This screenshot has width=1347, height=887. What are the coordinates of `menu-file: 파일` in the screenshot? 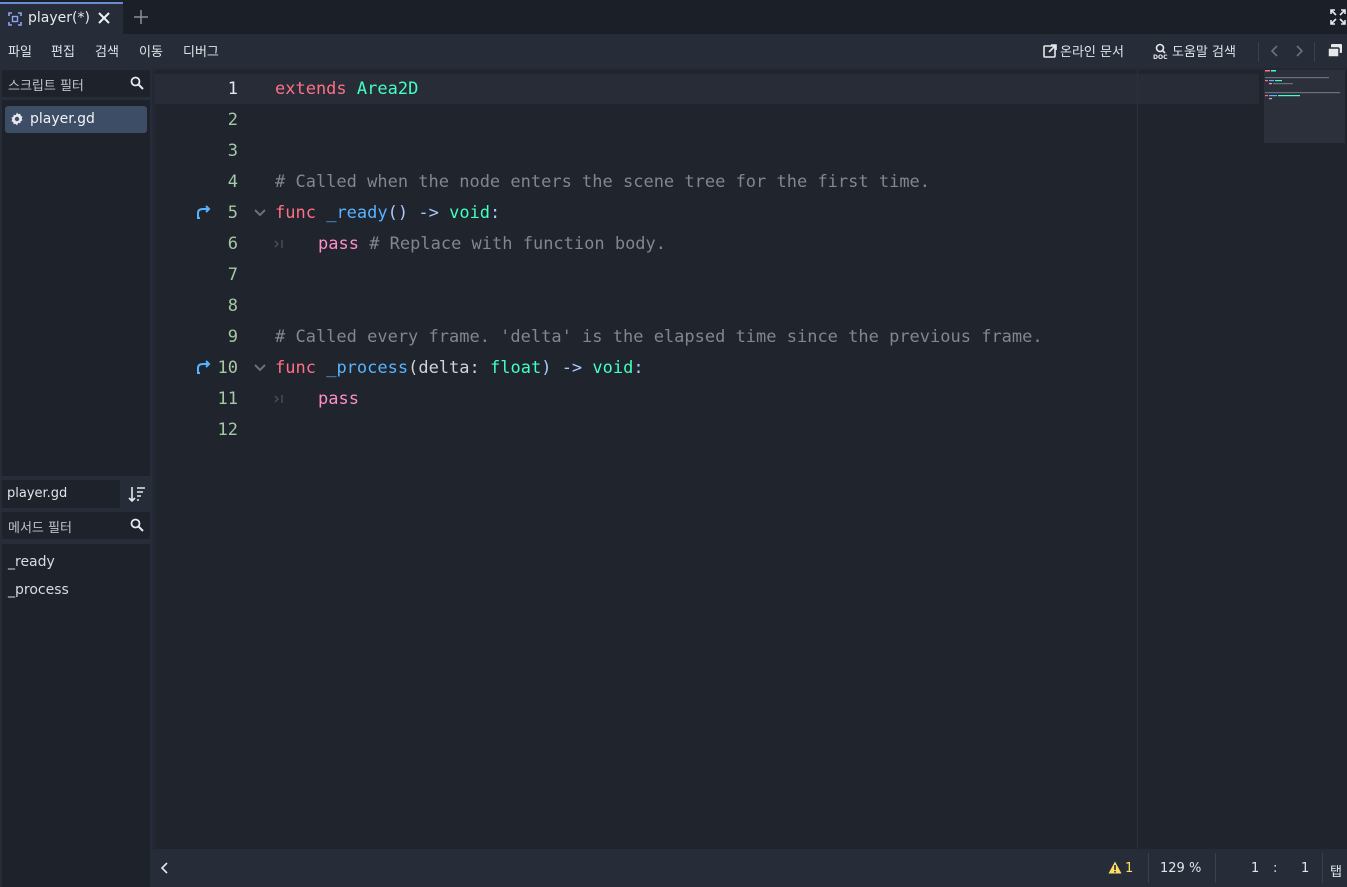 It's located at (20, 50).